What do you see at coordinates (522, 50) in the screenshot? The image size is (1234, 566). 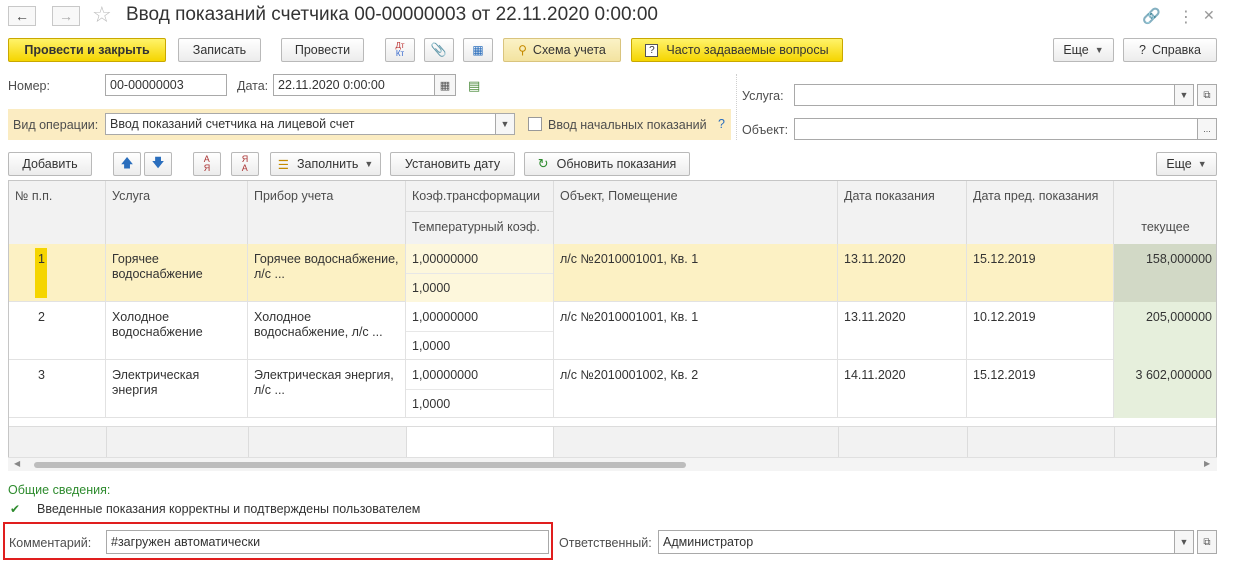 I see `scheme-icon: ⚲` at bounding box center [522, 50].